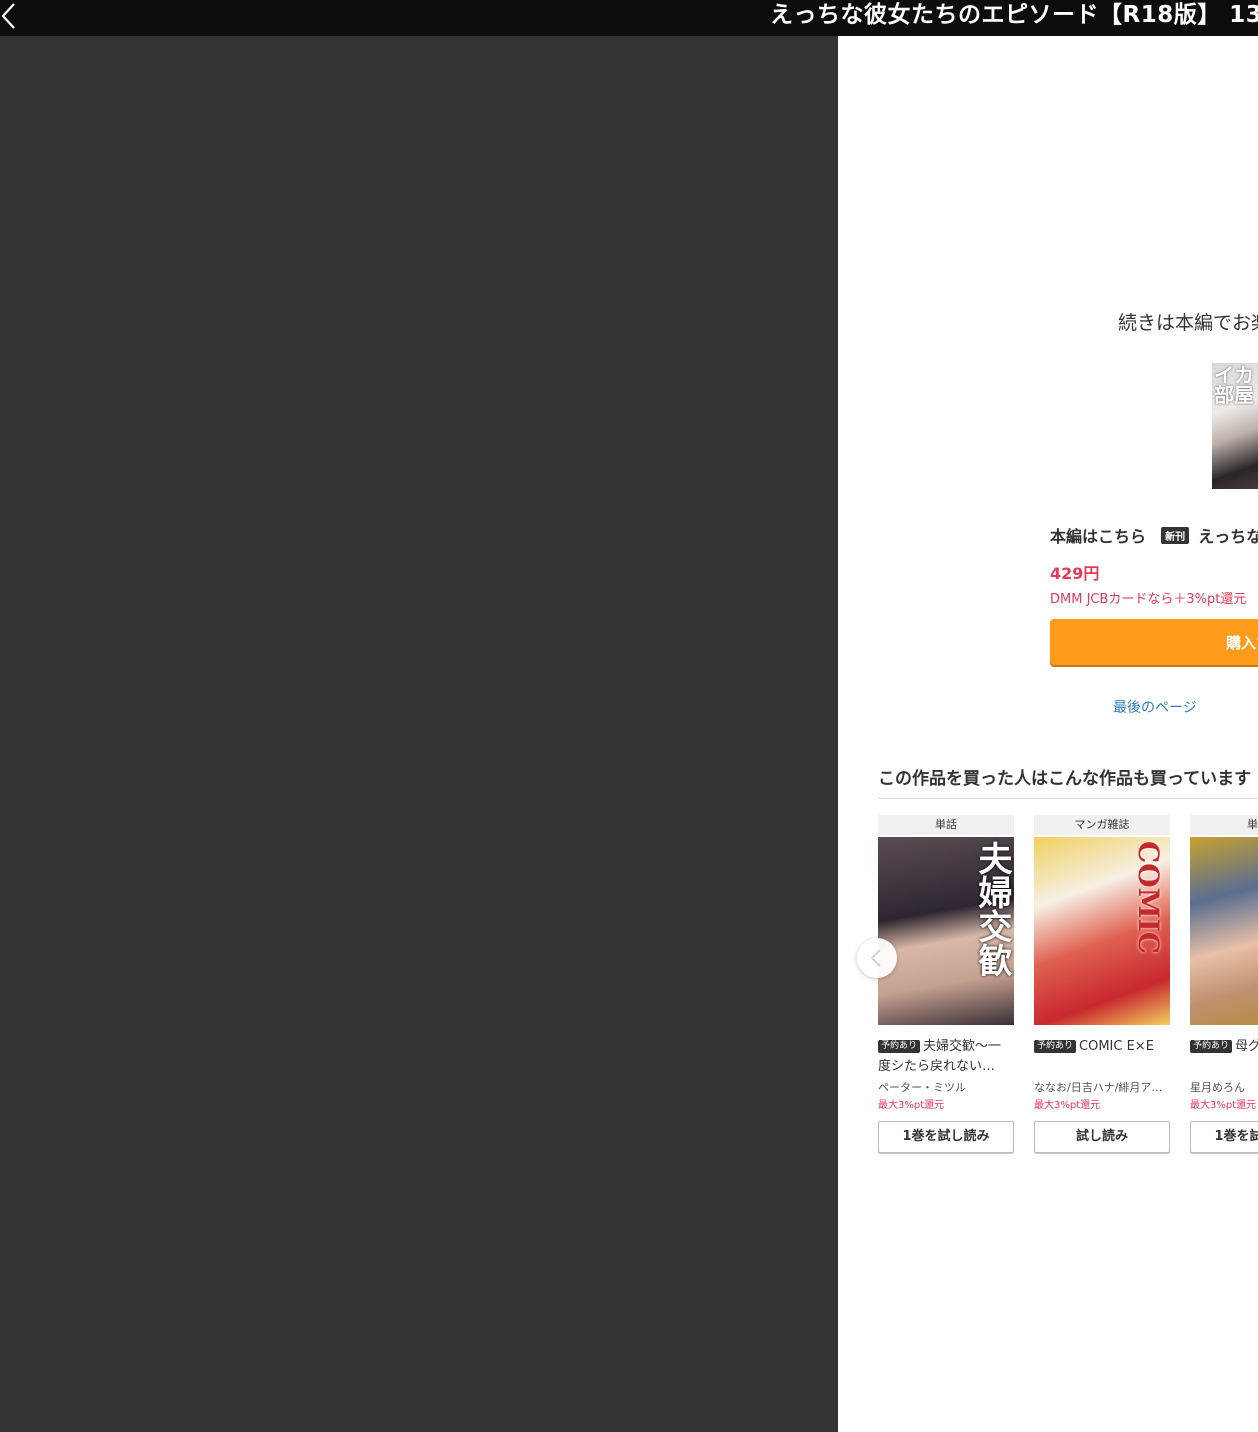  Describe the element at coordinates (1228, 536) in the screenshot. I see `main-product-title: えっちな彼女たちのエピソード` at that location.